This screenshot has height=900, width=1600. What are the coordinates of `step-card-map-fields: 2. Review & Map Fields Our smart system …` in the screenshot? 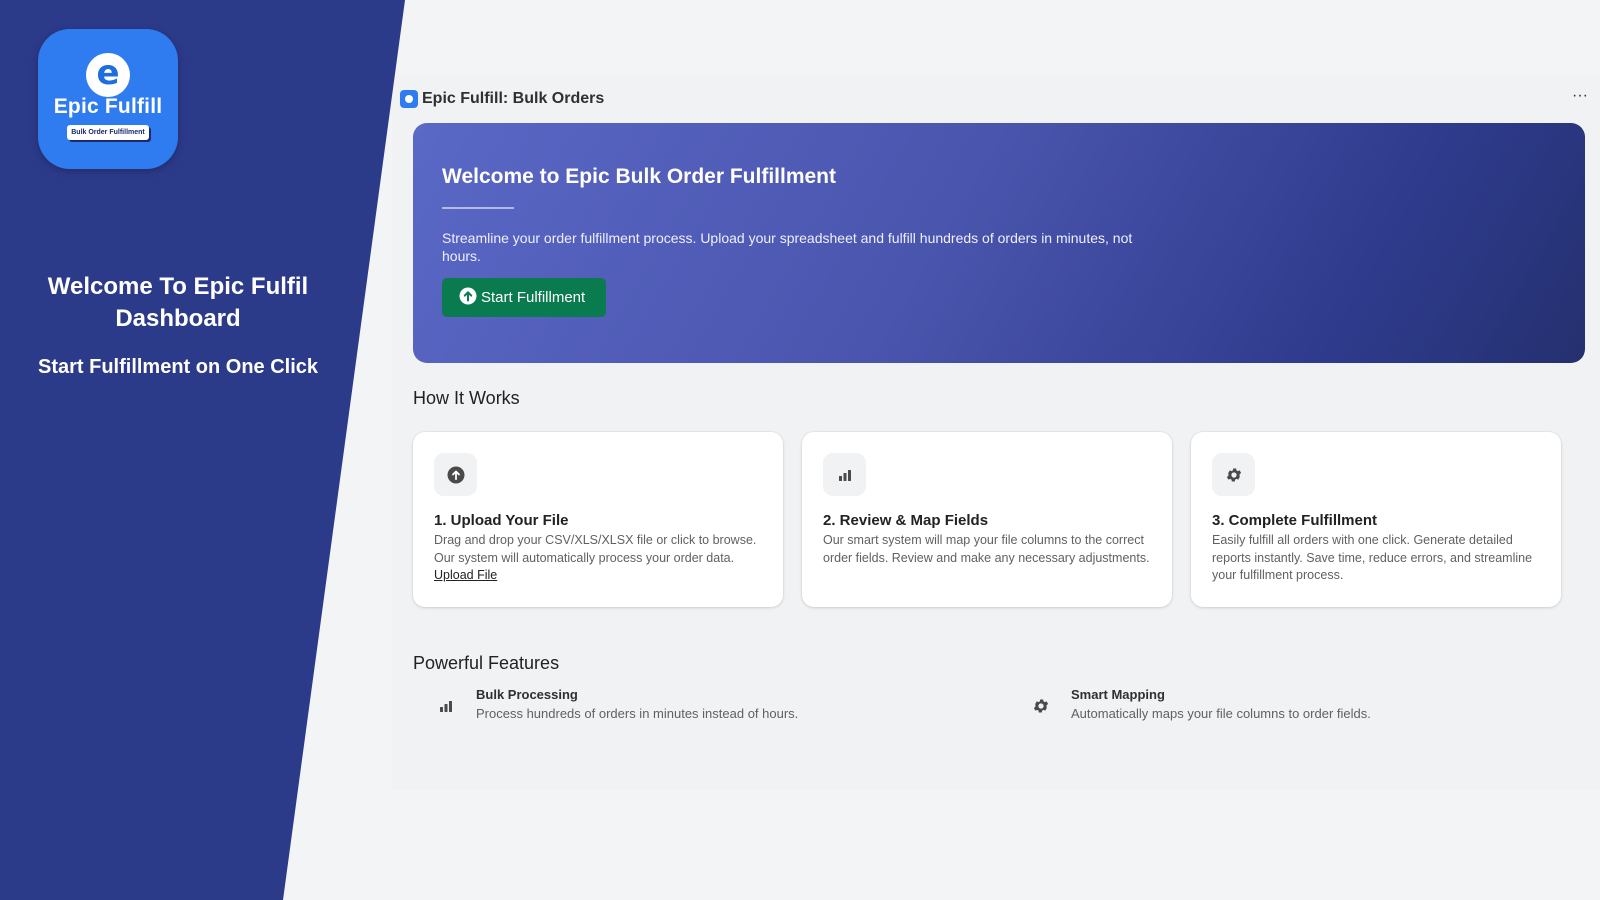 It's located at (987, 519).